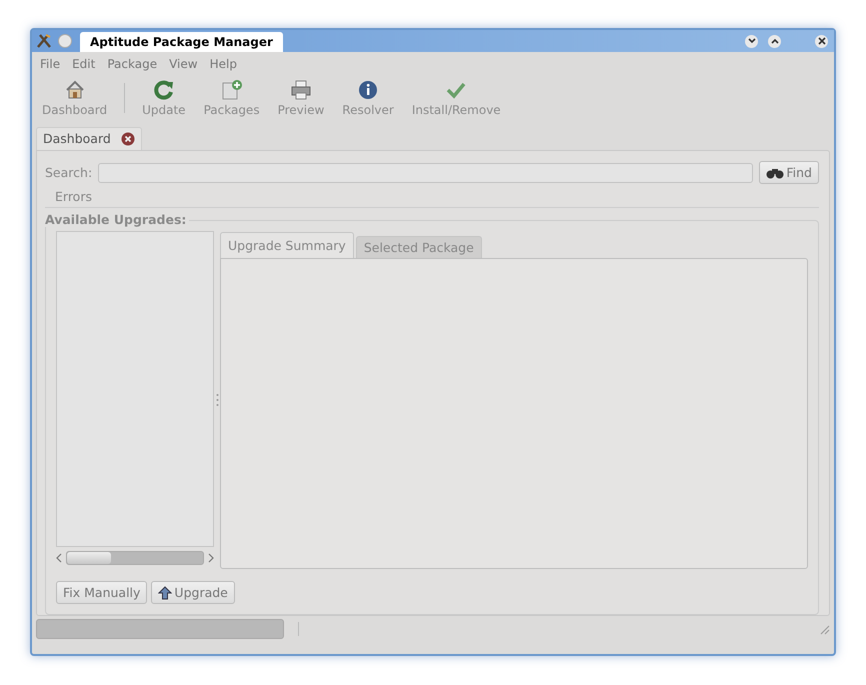 Image resolution: width=866 pixels, height=685 pixels. Describe the element at coordinates (165, 593) in the screenshot. I see `up-arrow-icon` at that location.